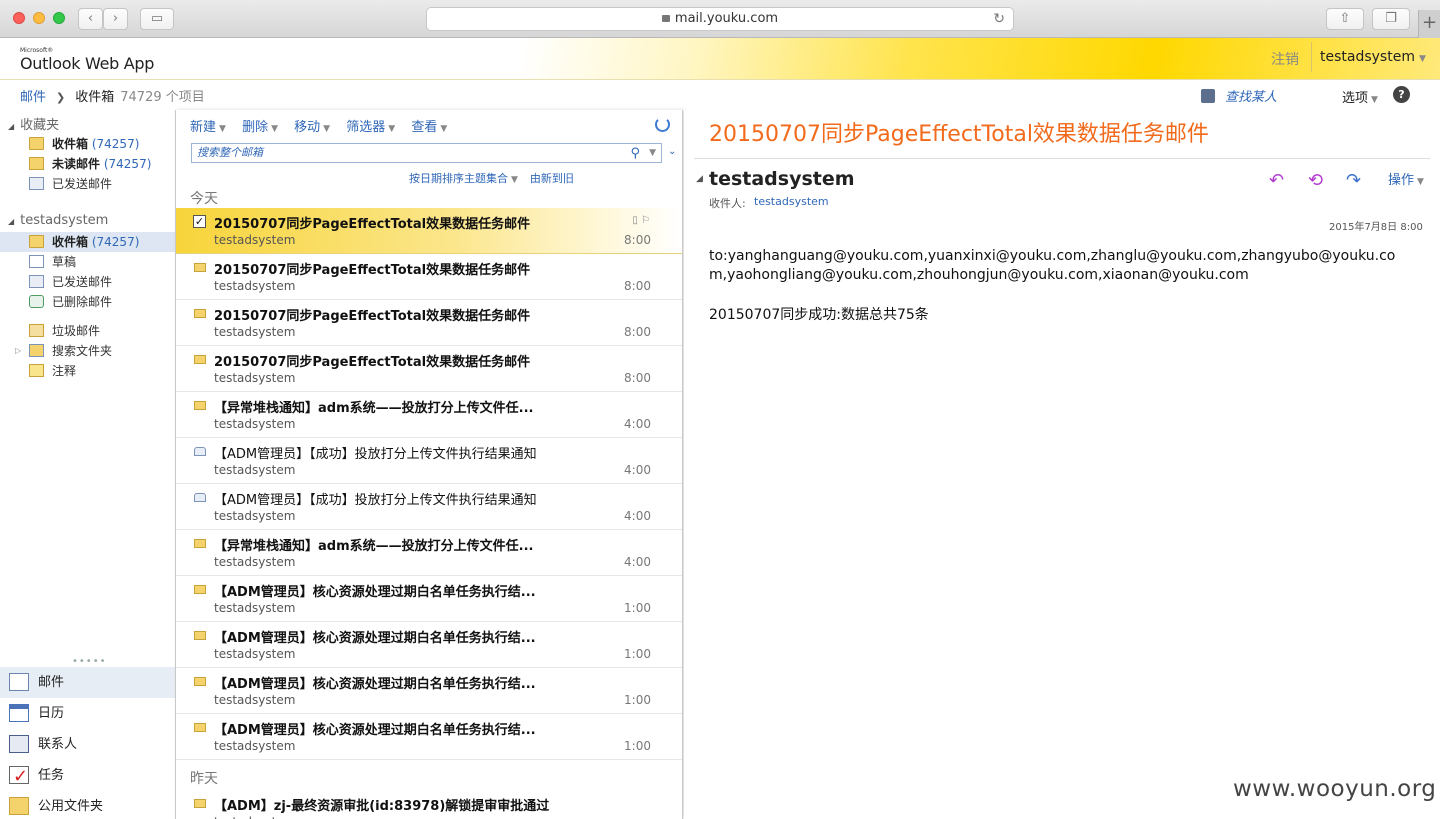  I want to click on address-book-icon, so click(1208, 96).